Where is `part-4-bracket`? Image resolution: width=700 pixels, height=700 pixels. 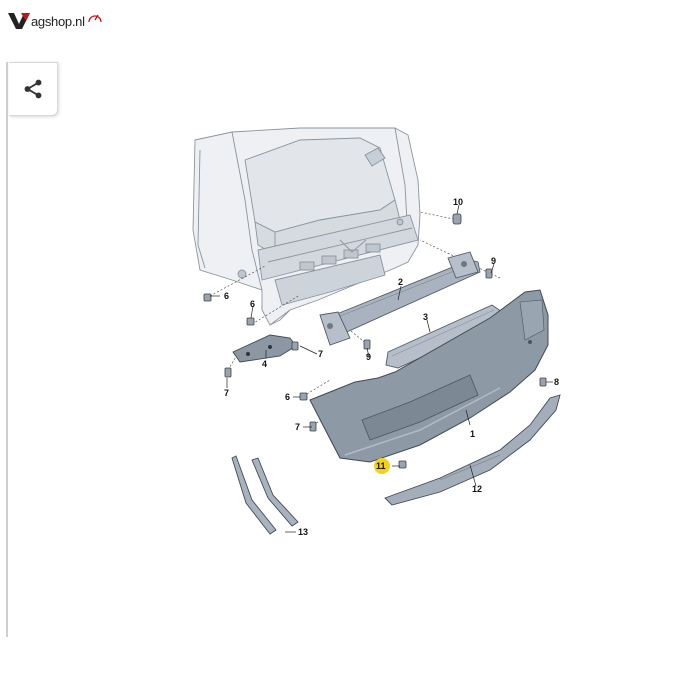
part-4-bracket is located at coordinates (264, 348).